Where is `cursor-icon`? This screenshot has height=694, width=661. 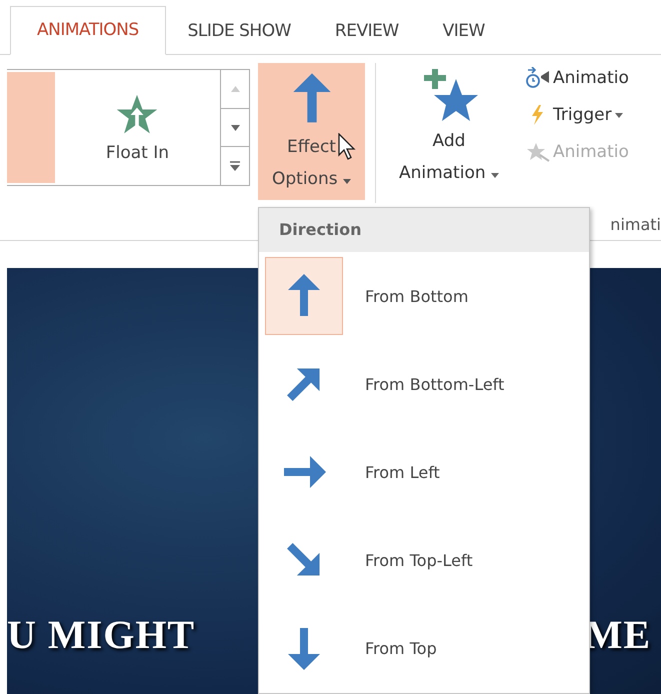 cursor-icon is located at coordinates (348, 147).